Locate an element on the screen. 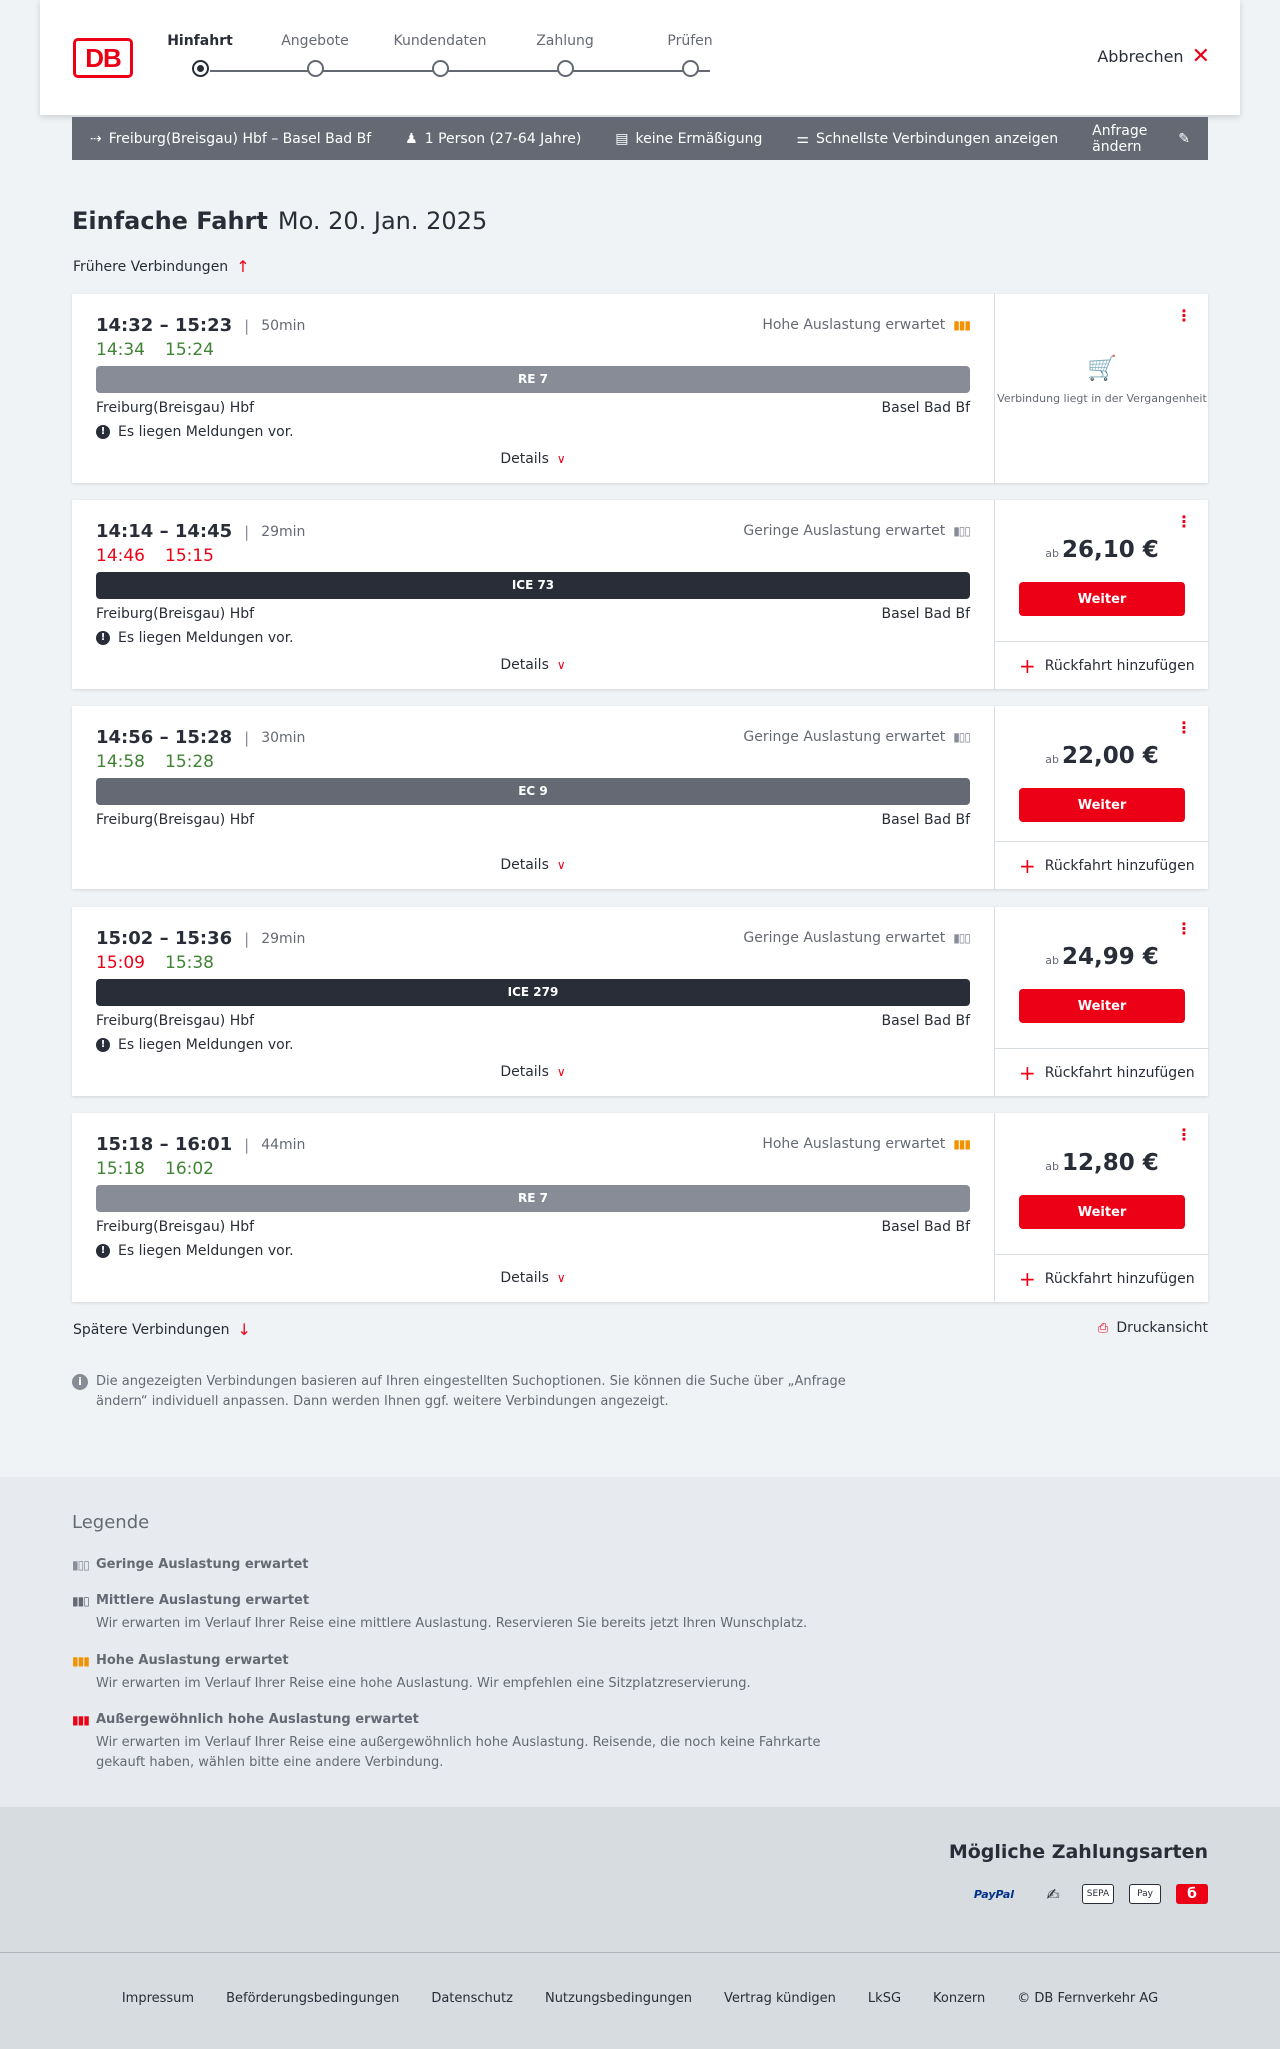 Image resolution: width=1280 pixels, height=2049 pixels. train-bar: ICE 73 is located at coordinates (533, 585).